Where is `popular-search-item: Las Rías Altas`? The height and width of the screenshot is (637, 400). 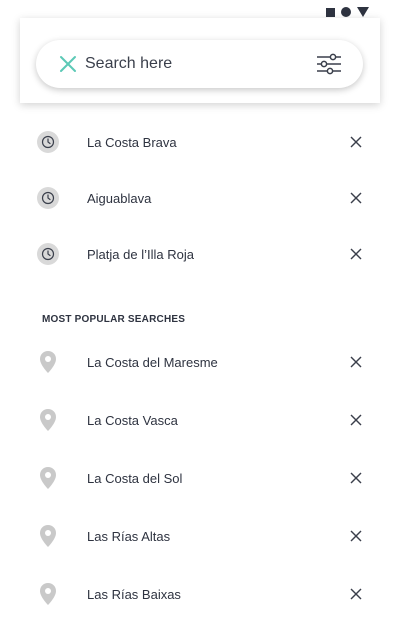 popular-search-item: Las Rías Altas is located at coordinates (200, 536).